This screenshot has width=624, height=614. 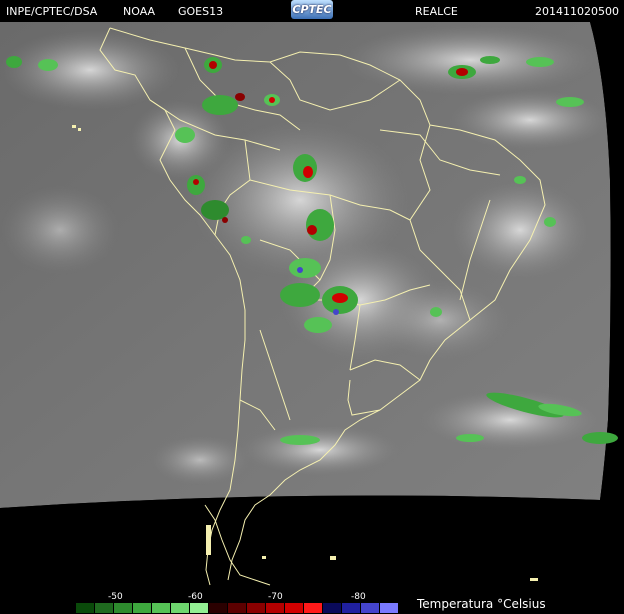 I want to click on cptec-logo: CPTEC, so click(x=312, y=9).